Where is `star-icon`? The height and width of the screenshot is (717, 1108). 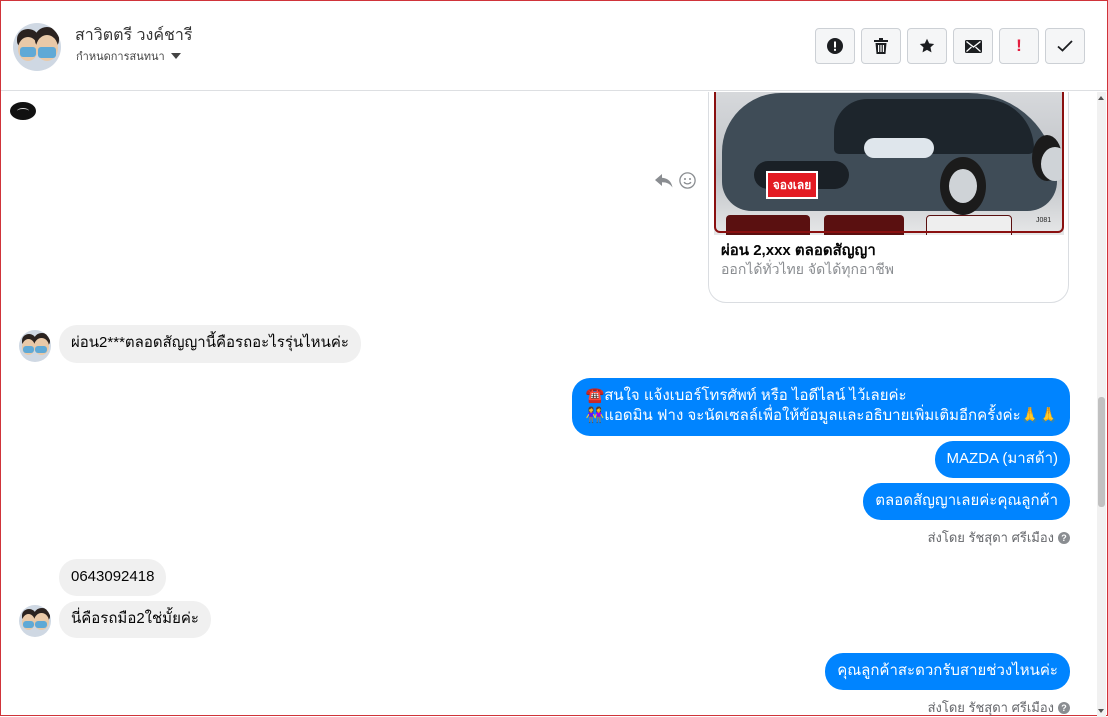
star-icon is located at coordinates (927, 45).